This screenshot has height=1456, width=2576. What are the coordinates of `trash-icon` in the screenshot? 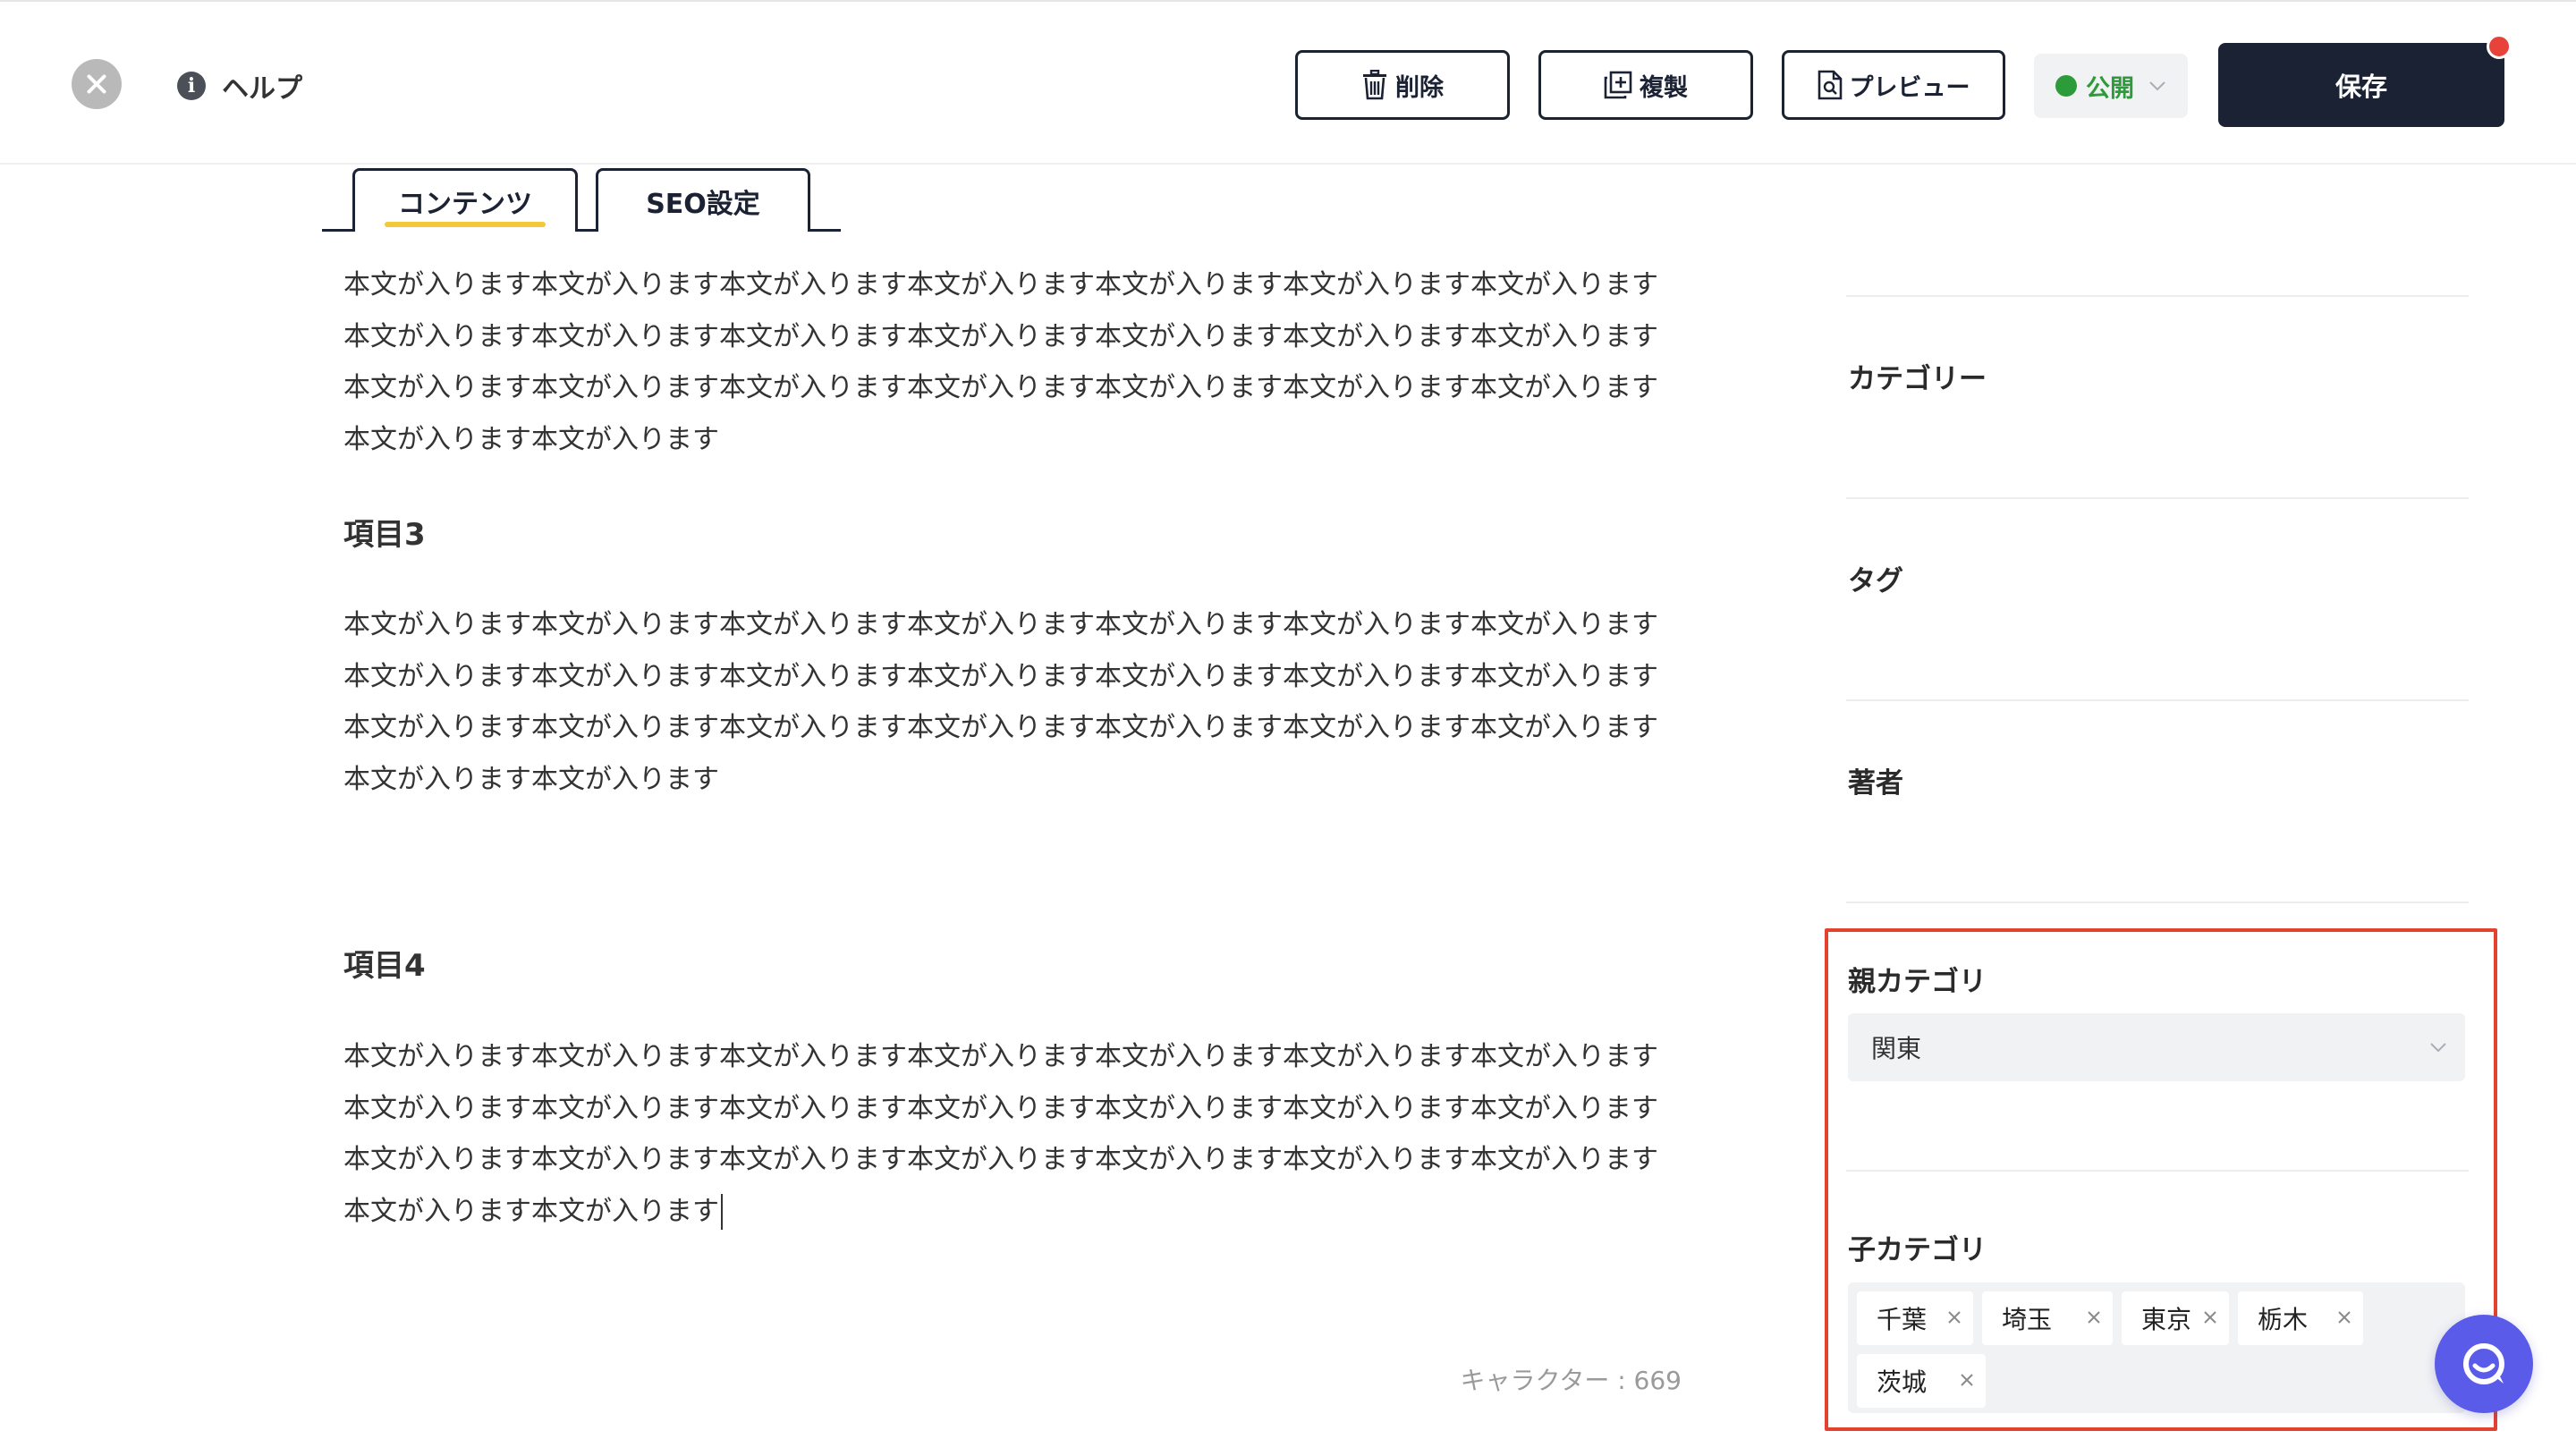 It's located at (1374, 85).